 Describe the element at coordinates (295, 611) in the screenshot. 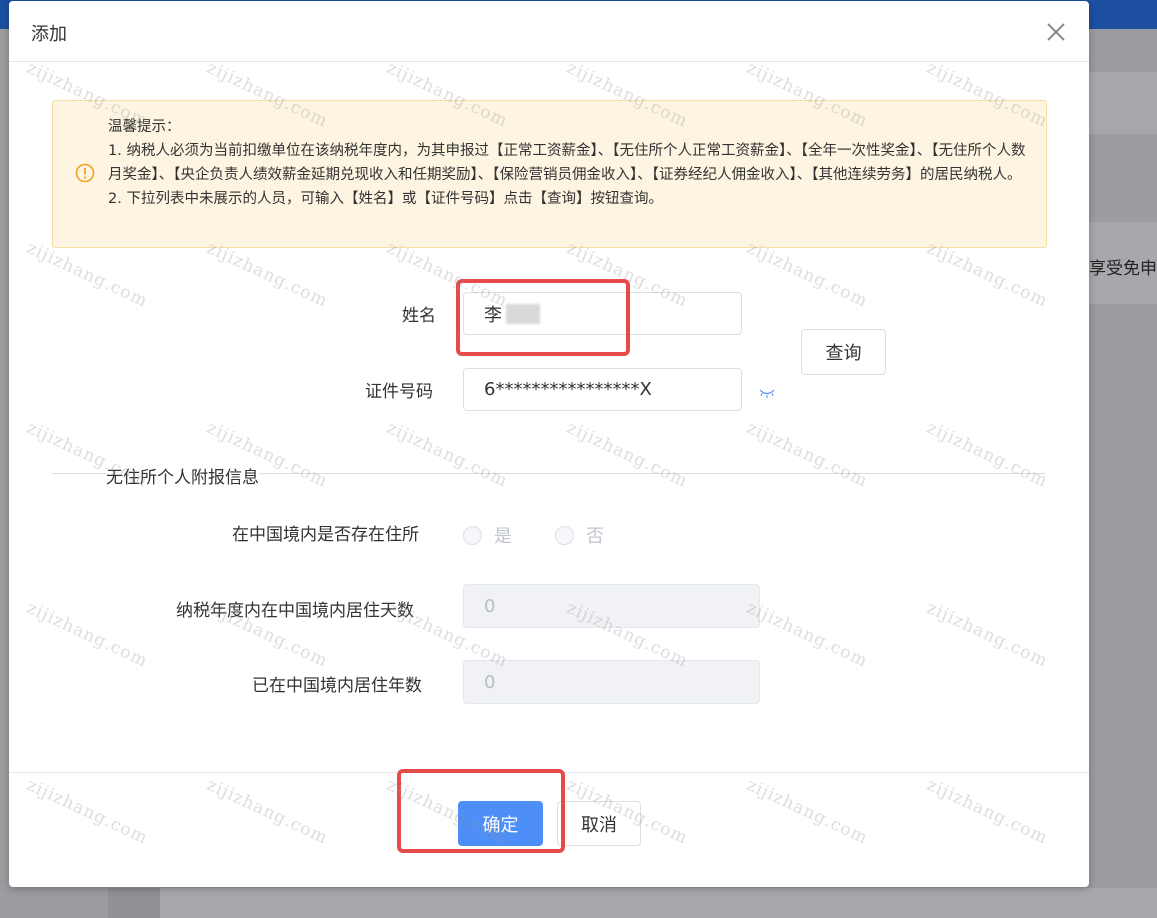

I see `residence-days-label: 纳税年度内在中国境内居住天数` at that location.